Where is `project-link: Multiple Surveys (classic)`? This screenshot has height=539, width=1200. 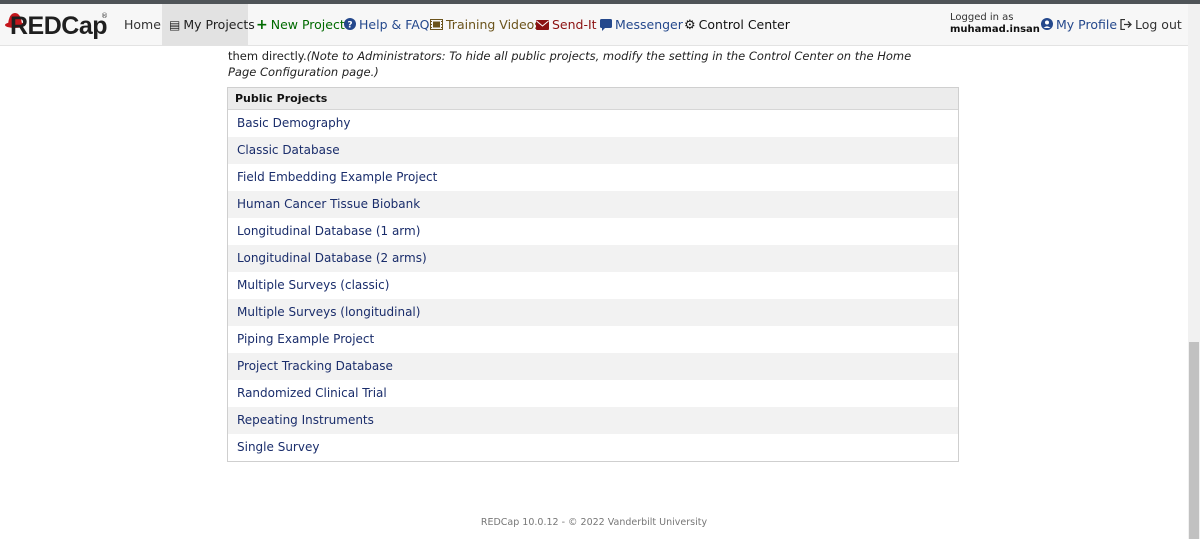
project-link: Multiple Surveys (classic) is located at coordinates (593, 285).